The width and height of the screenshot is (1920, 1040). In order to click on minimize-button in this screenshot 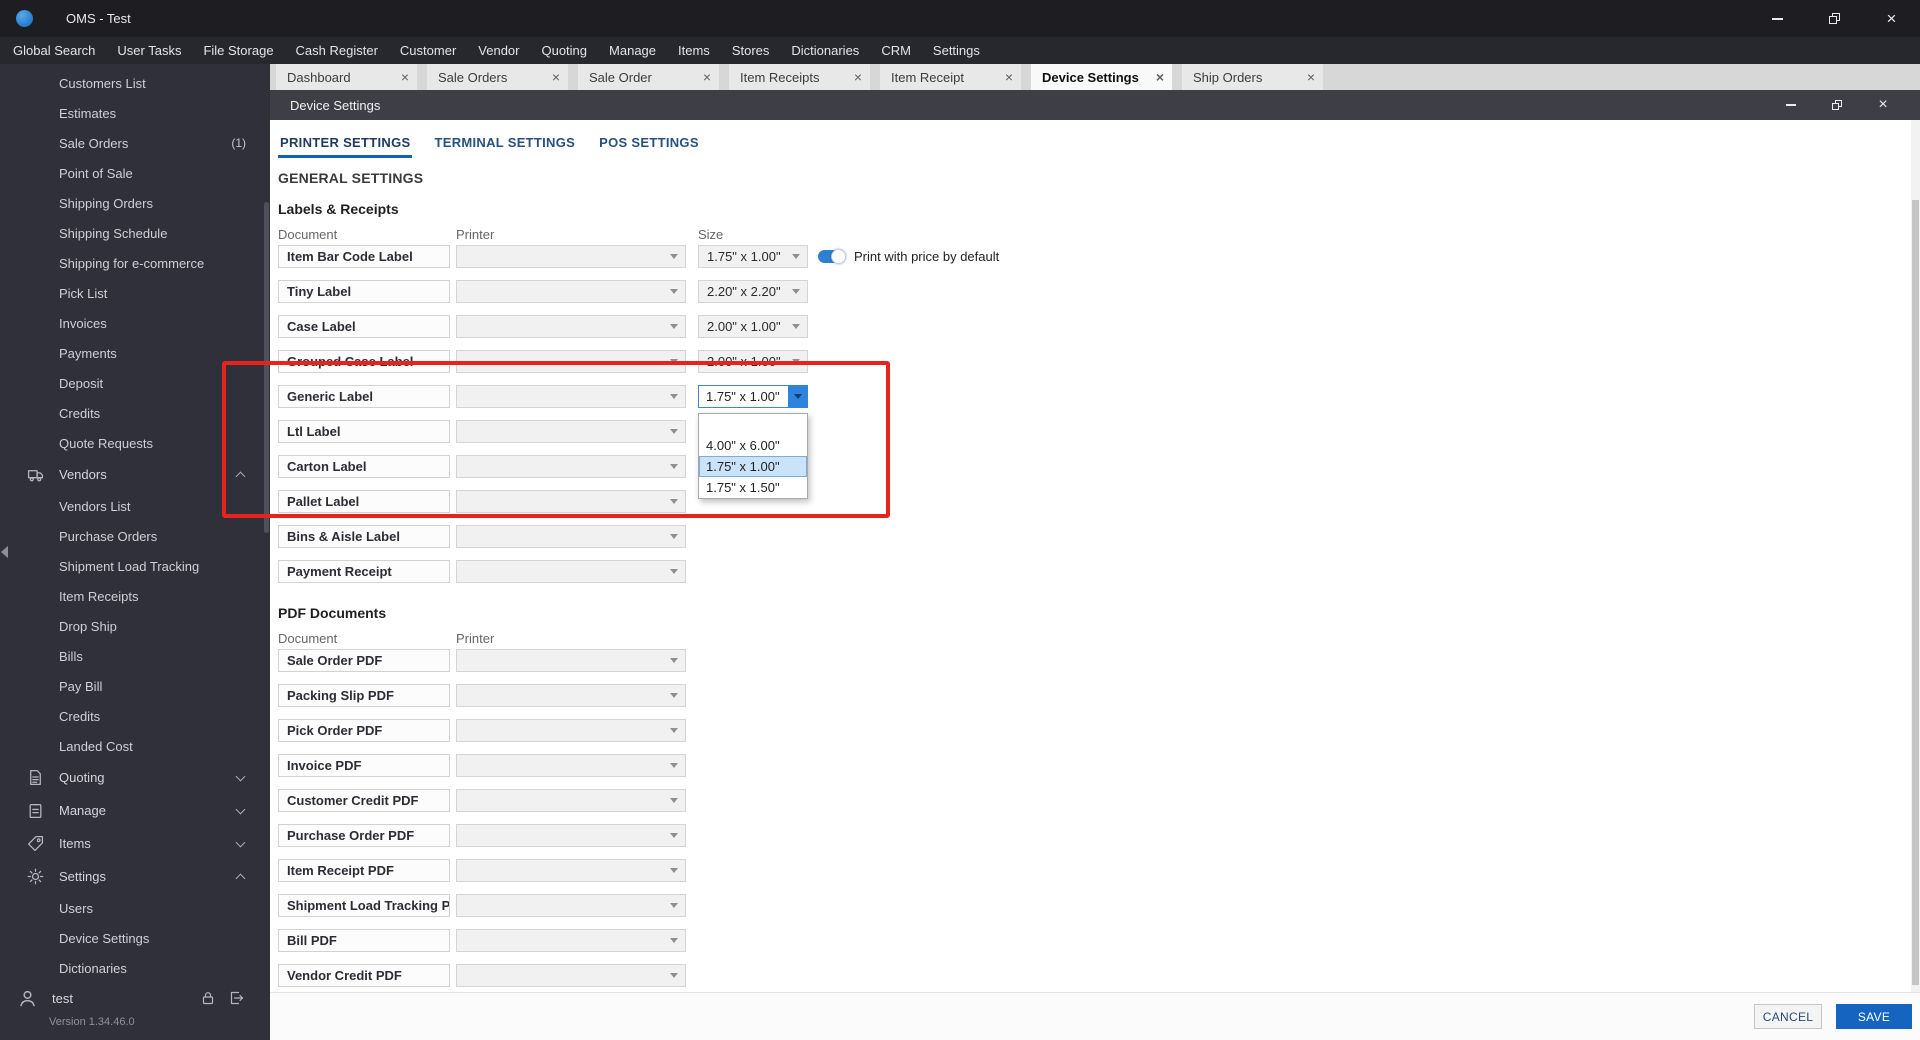, I will do `click(1777, 18)`.